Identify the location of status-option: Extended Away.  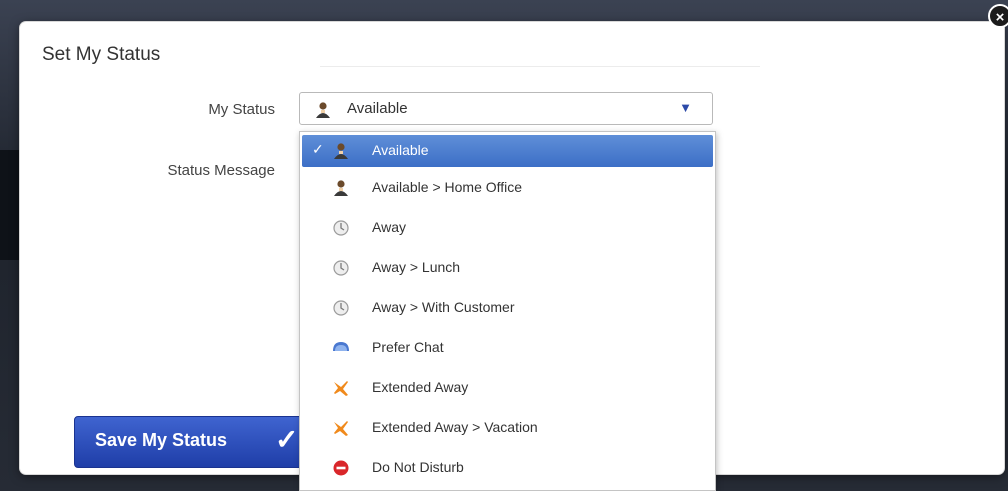
(507, 388).